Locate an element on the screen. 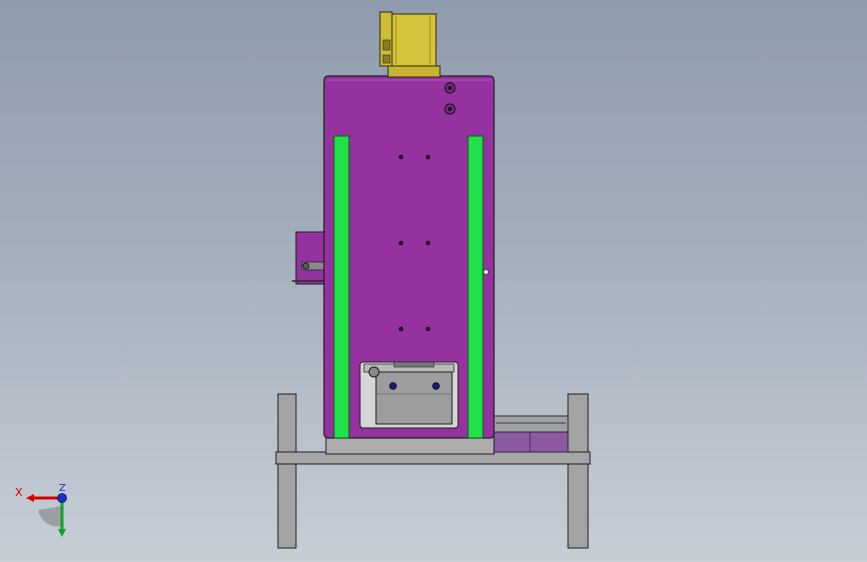 Image resolution: width=867 pixels, height=562 pixels. left-guide-rail is located at coordinates (341, 287).